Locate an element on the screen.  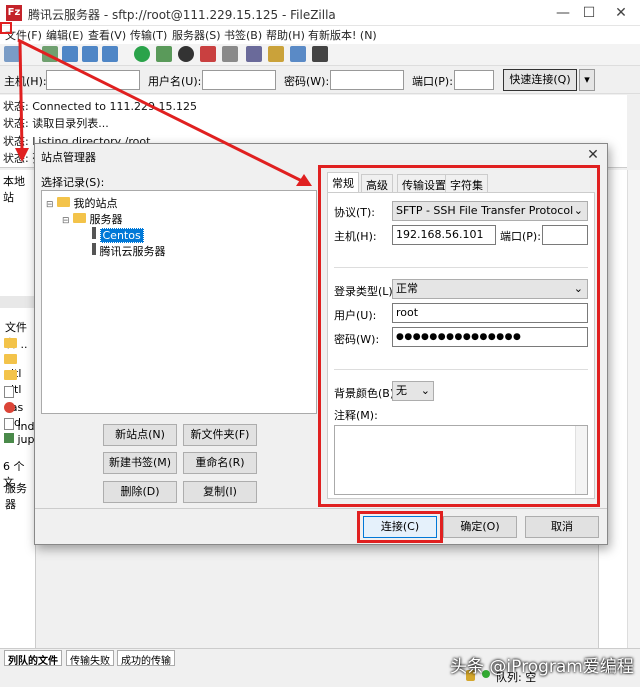
arrow-to-settings is located at coordinates (163, 112).